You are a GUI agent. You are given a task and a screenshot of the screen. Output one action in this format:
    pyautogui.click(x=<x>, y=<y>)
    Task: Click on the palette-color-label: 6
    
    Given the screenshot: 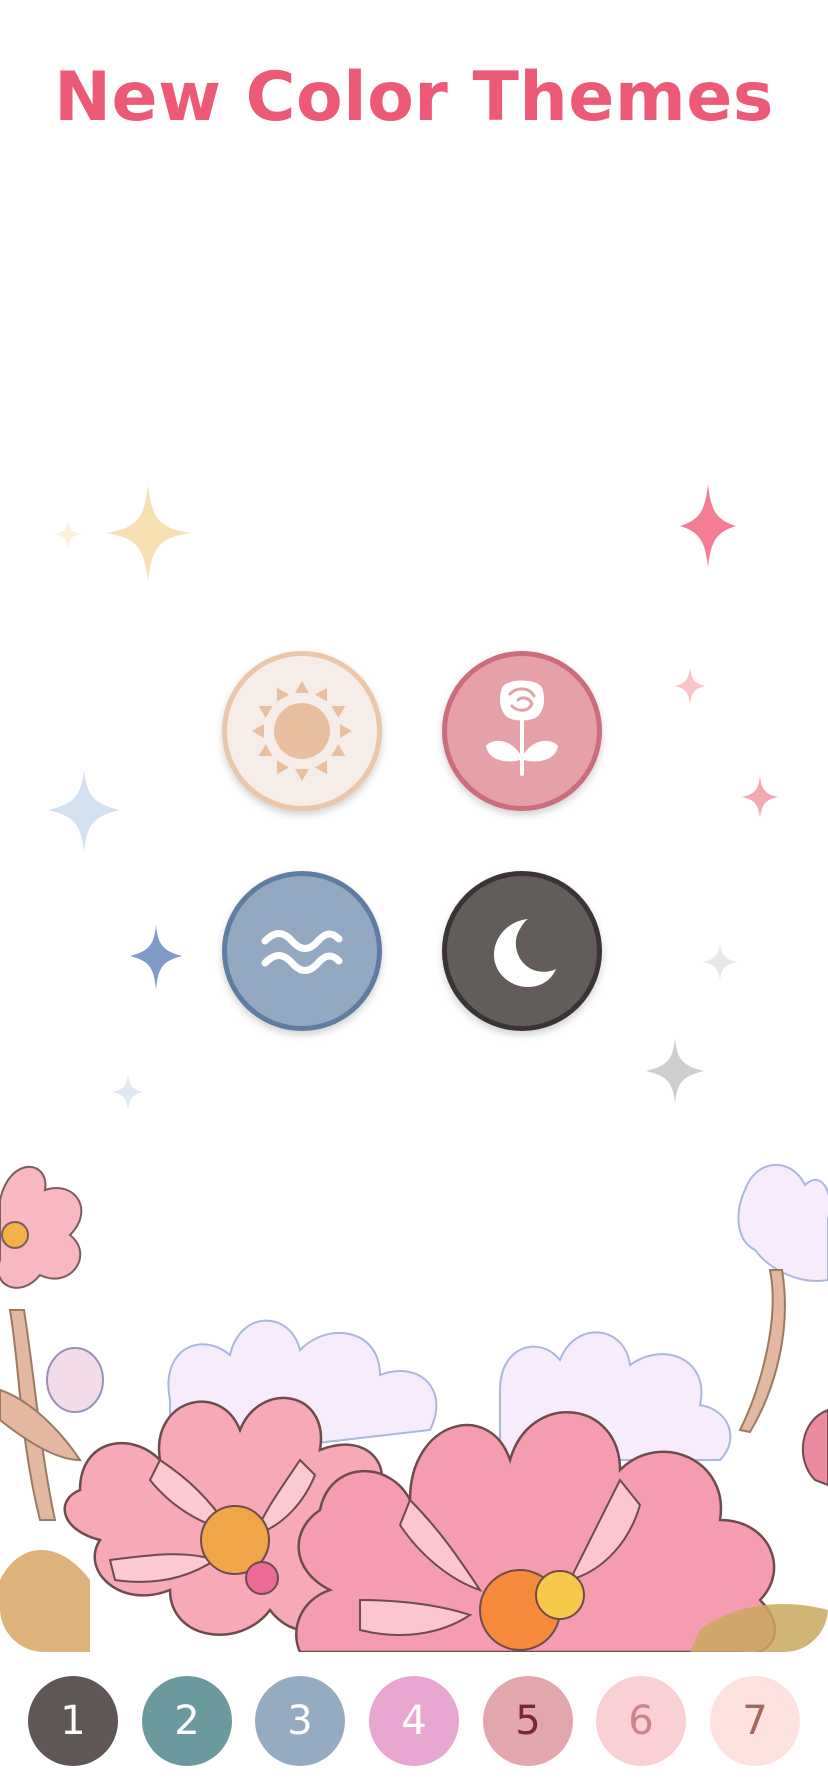 What is the action you would take?
    pyautogui.click(x=641, y=1721)
    